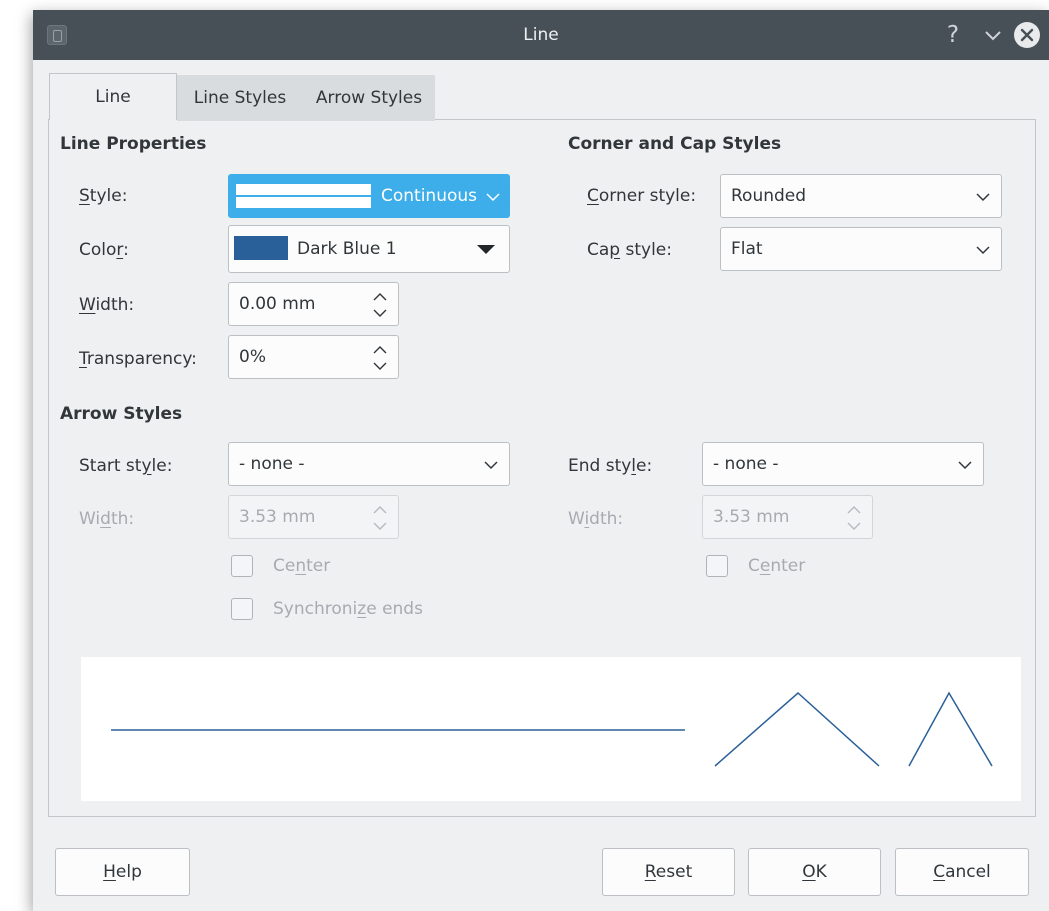 The image size is (1049, 911). I want to click on width-label: Width:, so click(107, 305).